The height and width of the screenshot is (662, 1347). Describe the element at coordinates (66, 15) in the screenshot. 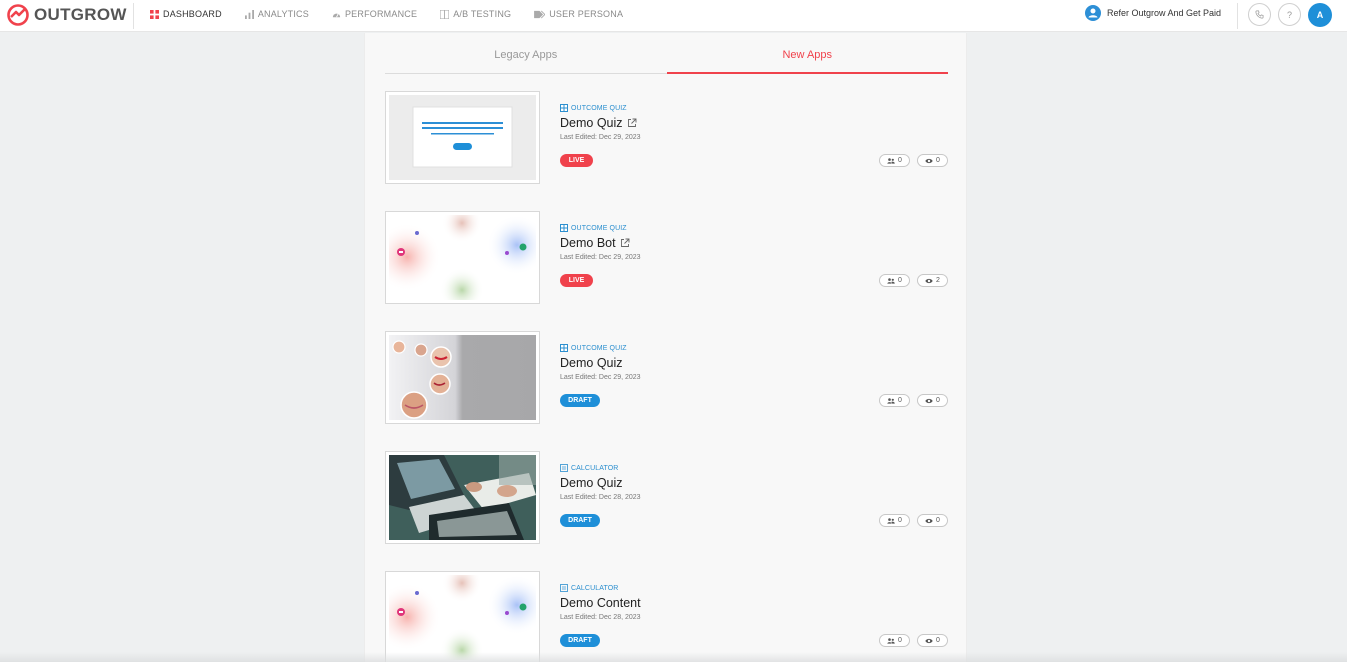

I see `outgrow-logo: OUTGROW` at that location.